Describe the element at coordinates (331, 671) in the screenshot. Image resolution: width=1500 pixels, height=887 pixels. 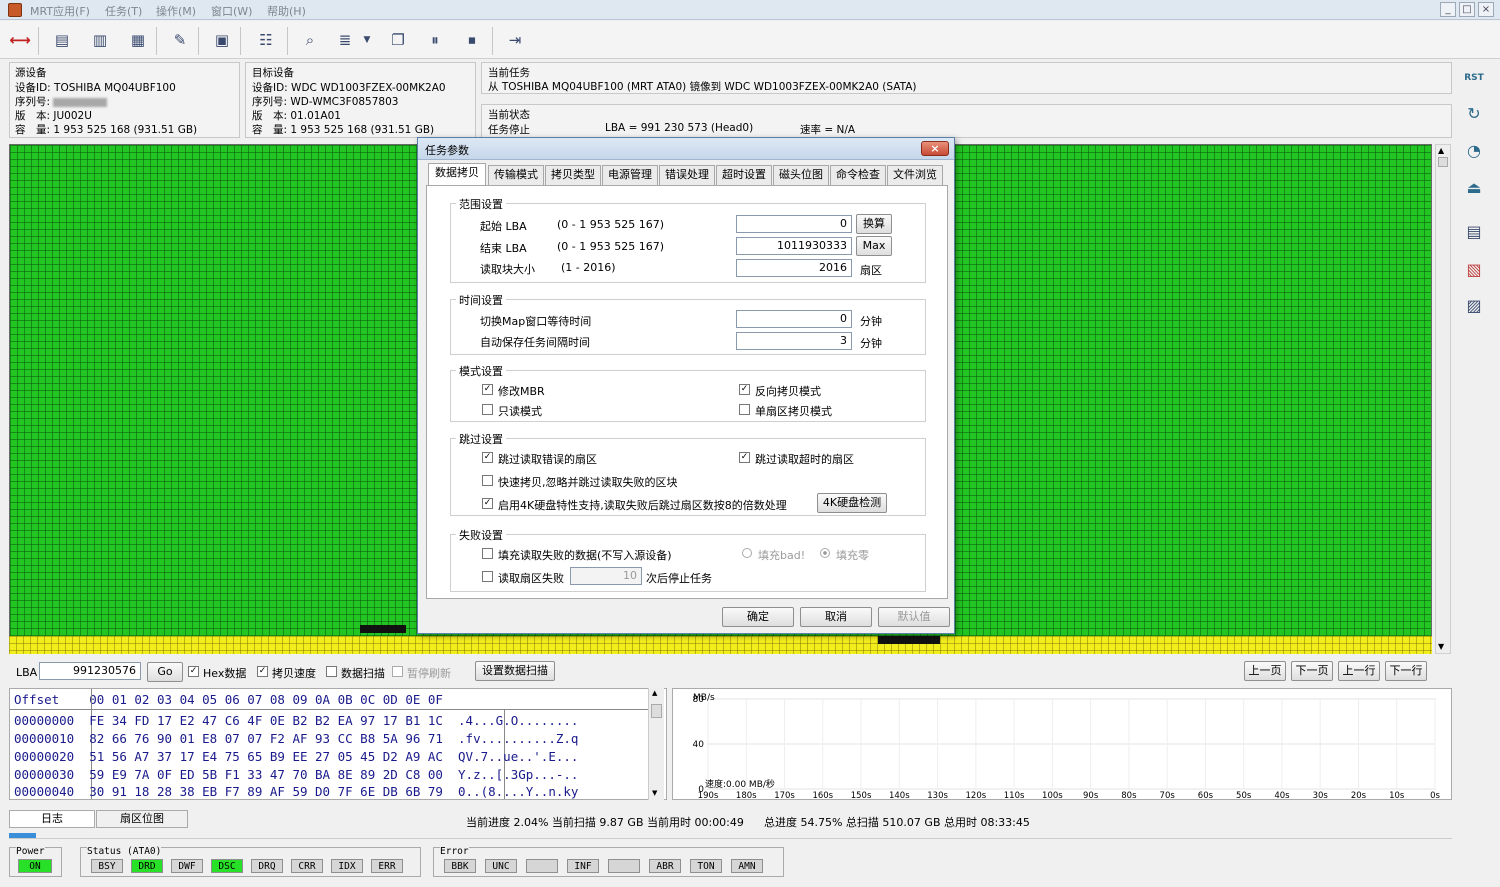
I see `data-scan-checkbox` at that location.